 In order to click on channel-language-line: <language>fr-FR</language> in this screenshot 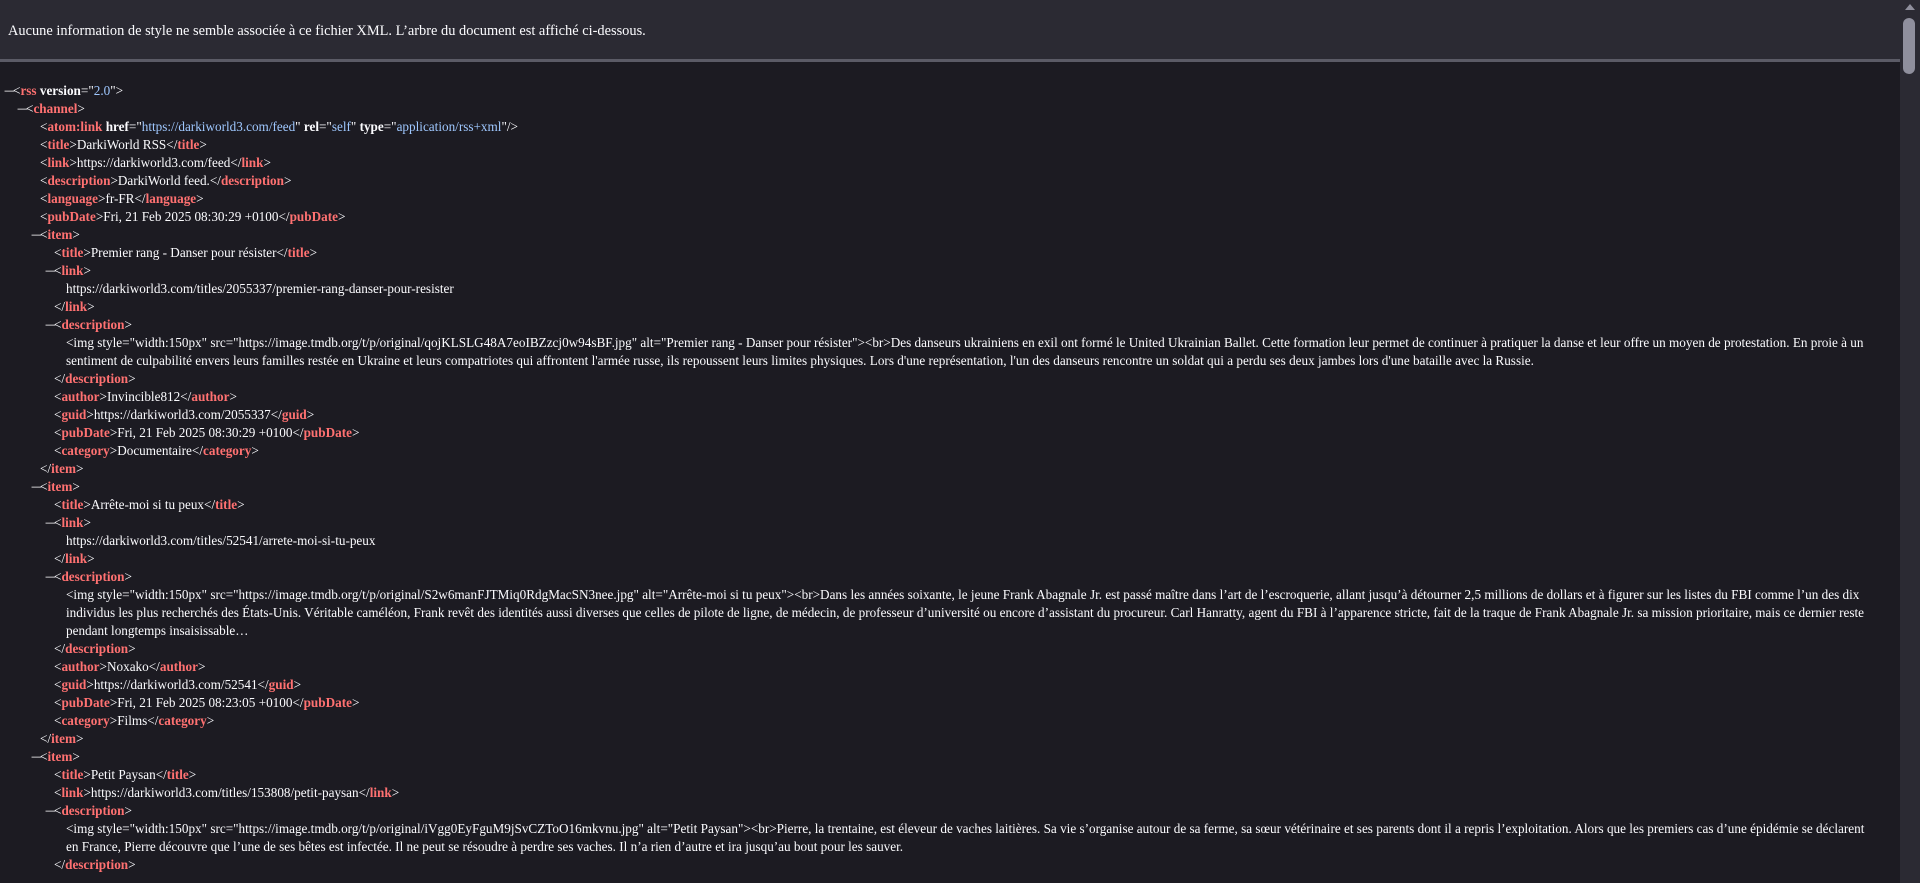, I will do `click(122, 198)`.